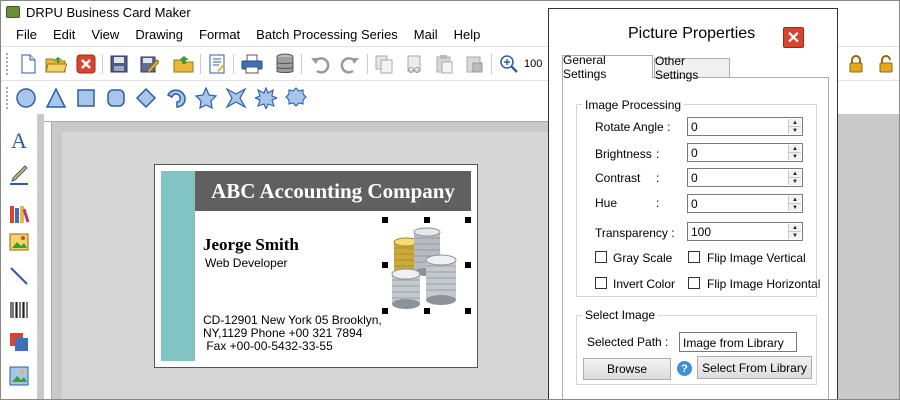 The height and width of the screenshot is (400, 900). I want to click on toolbar-separator, so click(233, 64).